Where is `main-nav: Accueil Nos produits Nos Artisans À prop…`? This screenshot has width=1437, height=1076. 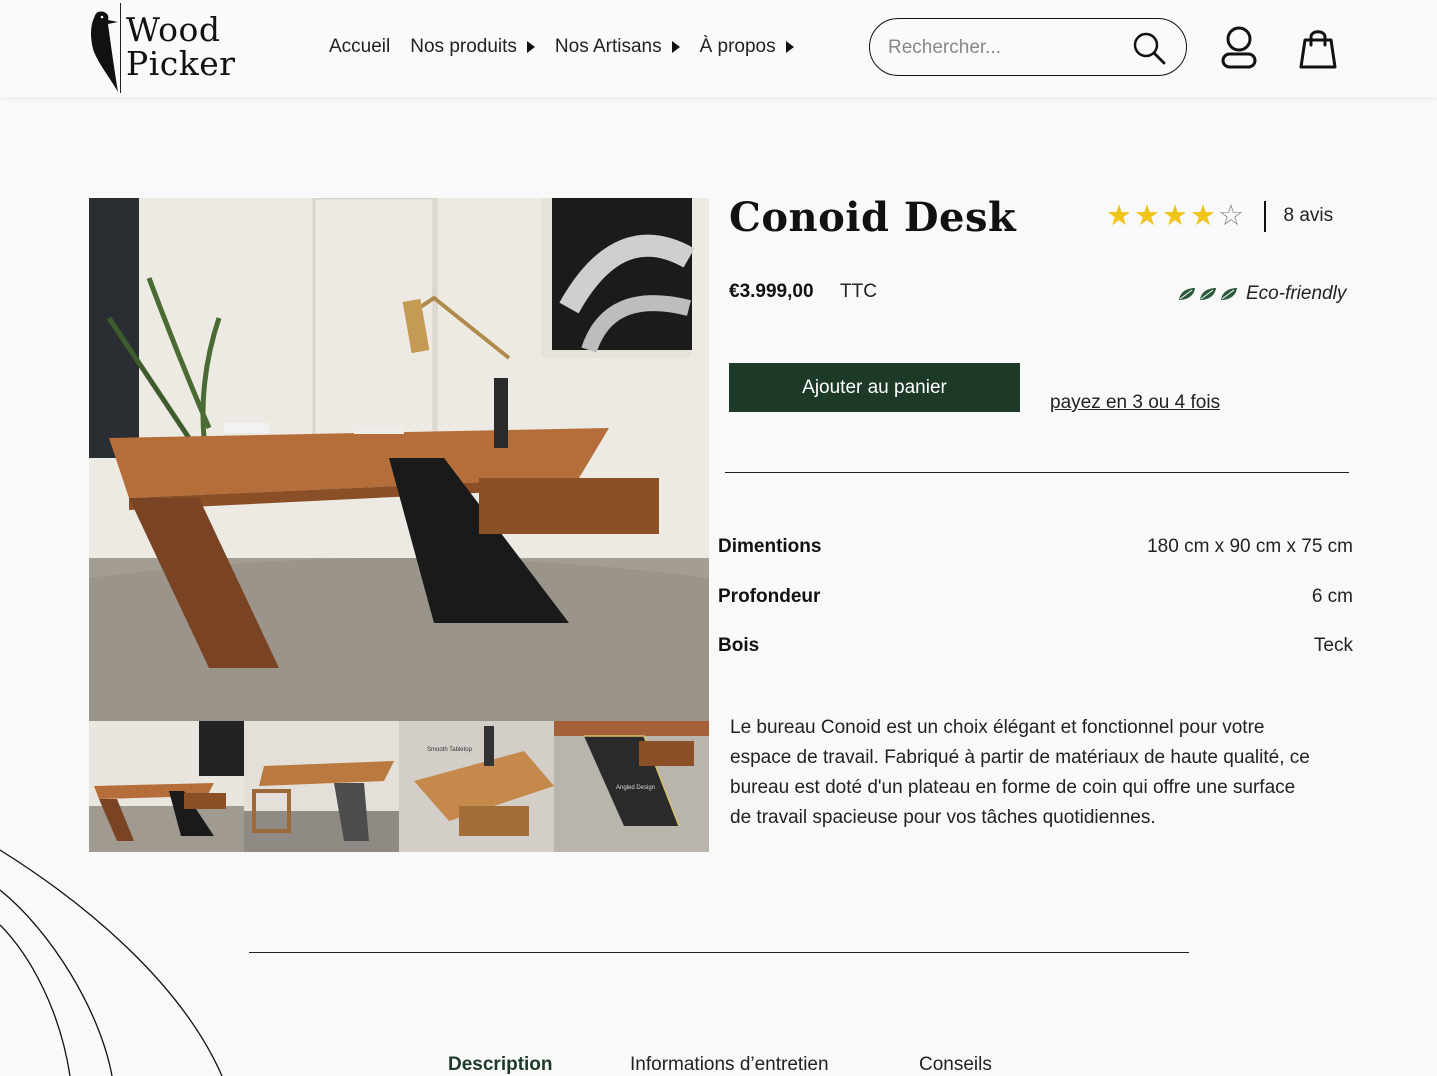
main-nav: Accueil Nos produits Nos Artisans À prop… is located at coordinates (561, 47).